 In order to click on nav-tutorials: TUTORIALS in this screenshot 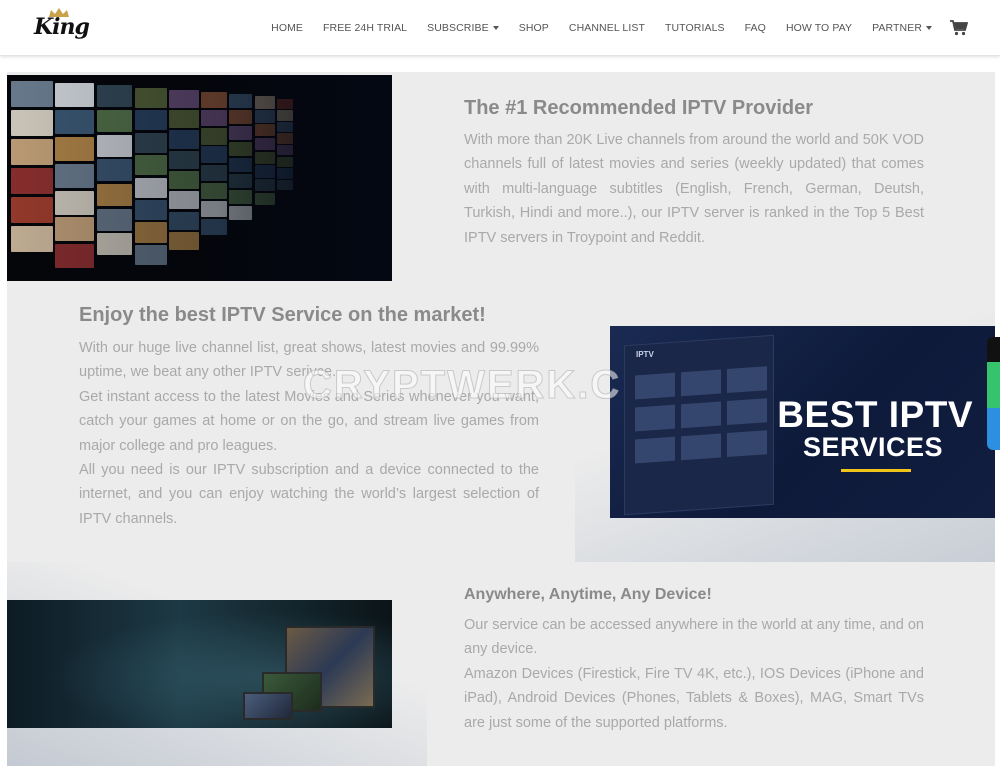, I will do `click(695, 28)`.